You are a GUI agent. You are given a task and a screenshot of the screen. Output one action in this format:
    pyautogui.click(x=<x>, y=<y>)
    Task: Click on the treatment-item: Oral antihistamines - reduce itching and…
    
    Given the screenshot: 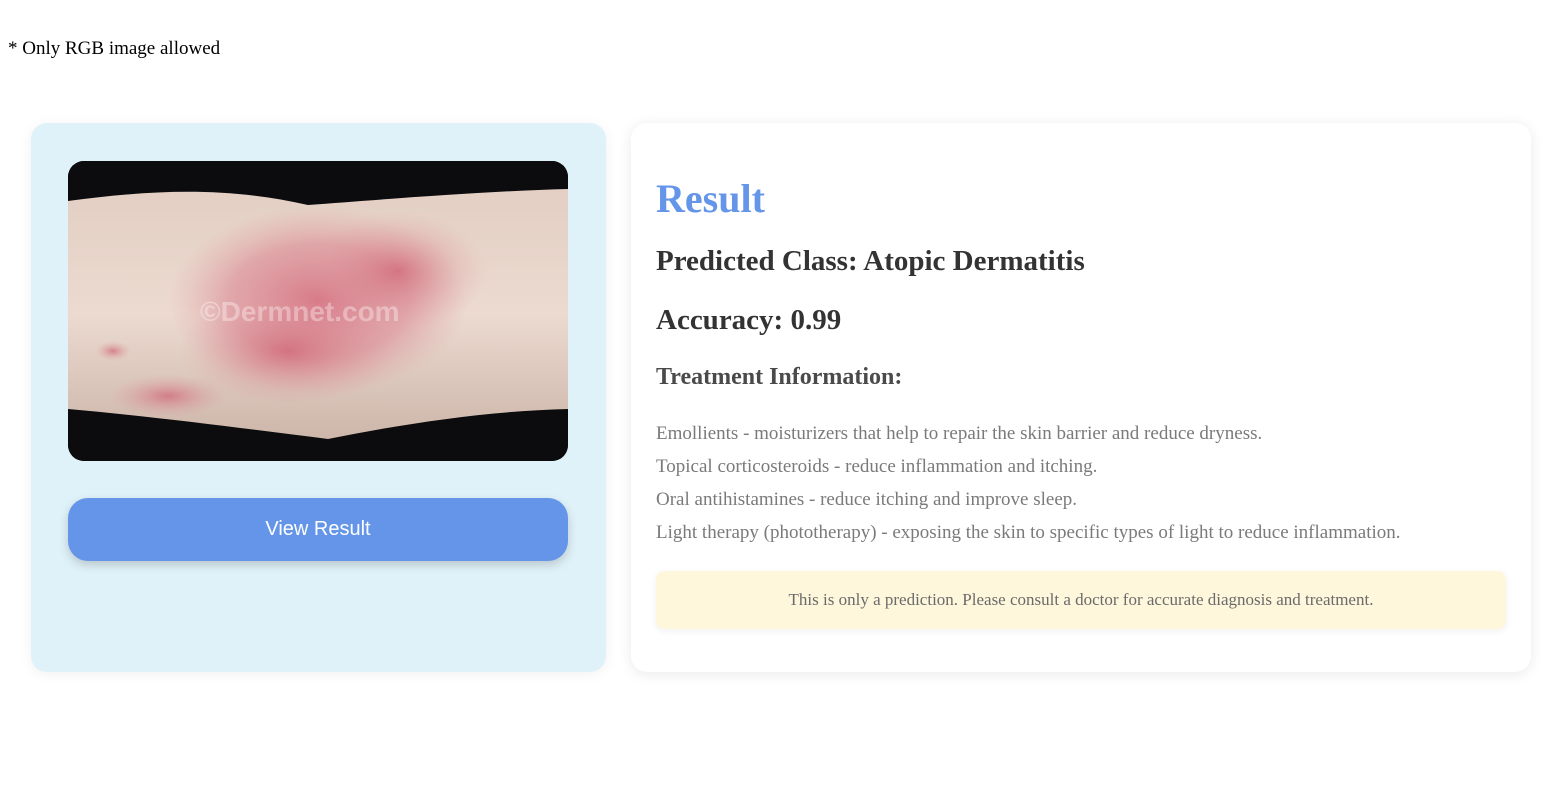 What is the action you would take?
    pyautogui.click(x=867, y=499)
    